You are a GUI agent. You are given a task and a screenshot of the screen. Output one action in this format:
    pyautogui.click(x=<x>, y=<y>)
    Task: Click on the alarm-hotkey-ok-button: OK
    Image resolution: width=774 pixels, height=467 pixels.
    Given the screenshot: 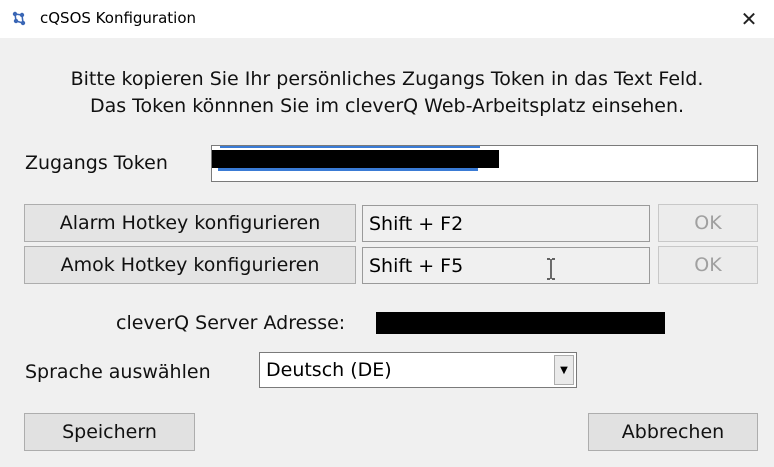 What is the action you would take?
    pyautogui.click(x=708, y=223)
    